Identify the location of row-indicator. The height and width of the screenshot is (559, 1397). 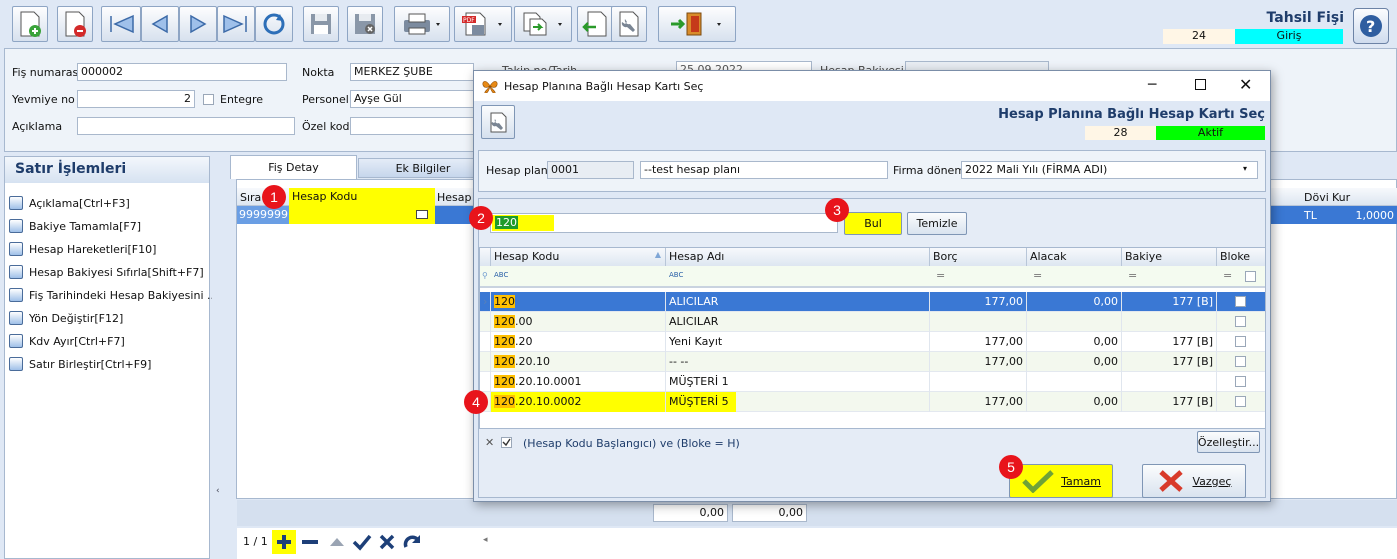
(485, 342).